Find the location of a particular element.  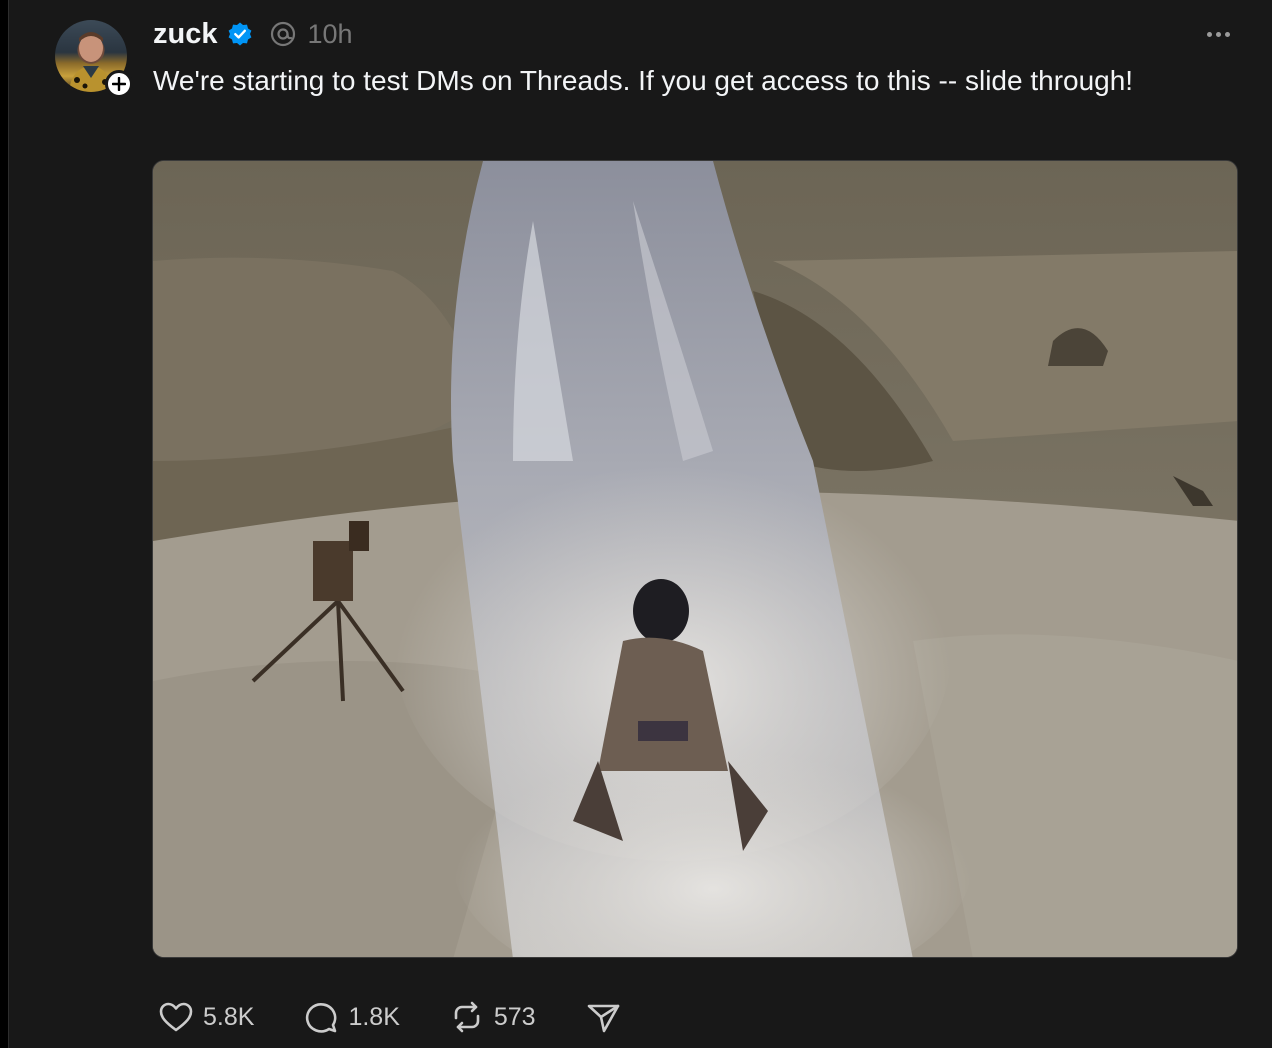

comment-icon is located at coordinates (321, 1018).